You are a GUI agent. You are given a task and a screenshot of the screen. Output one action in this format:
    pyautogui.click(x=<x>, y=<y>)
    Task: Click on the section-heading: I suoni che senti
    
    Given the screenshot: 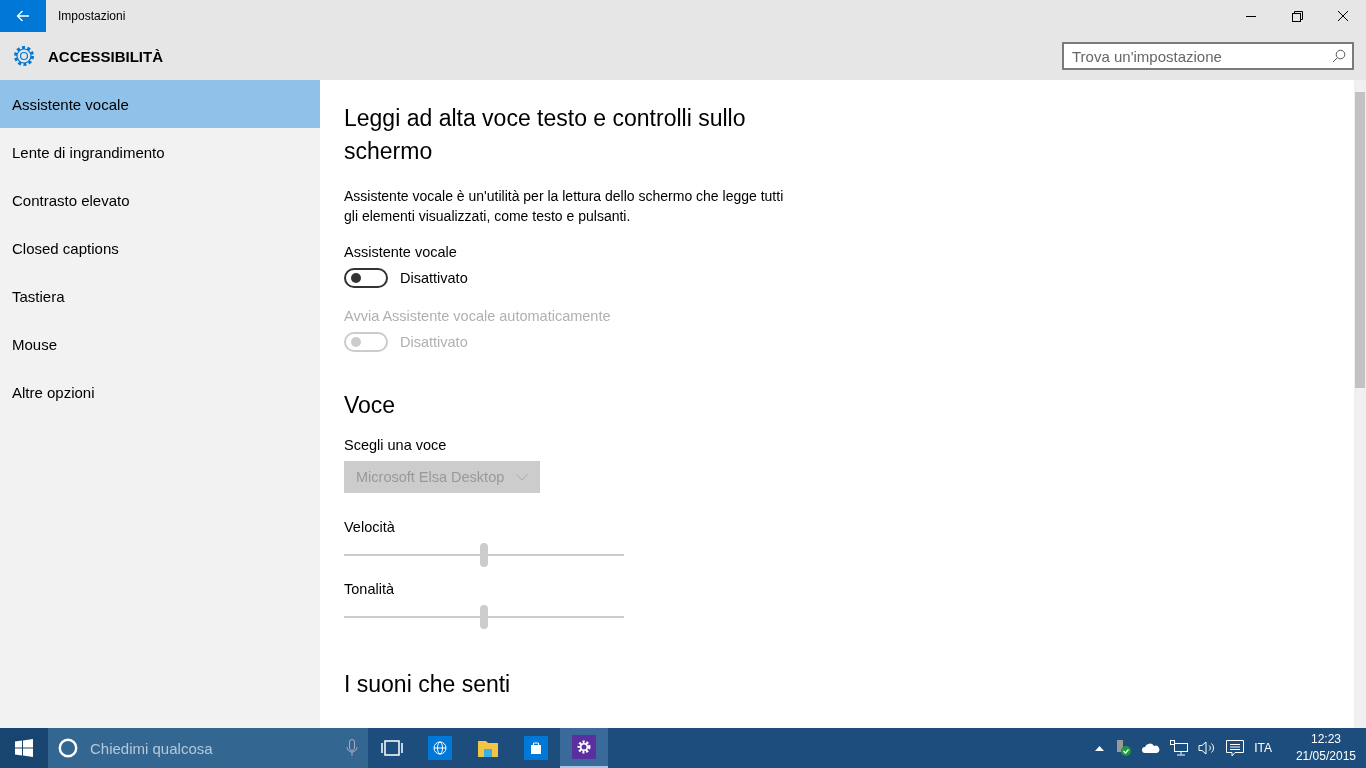 What is the action you would take?
    pyautogui.click(x=427, y=684)
    